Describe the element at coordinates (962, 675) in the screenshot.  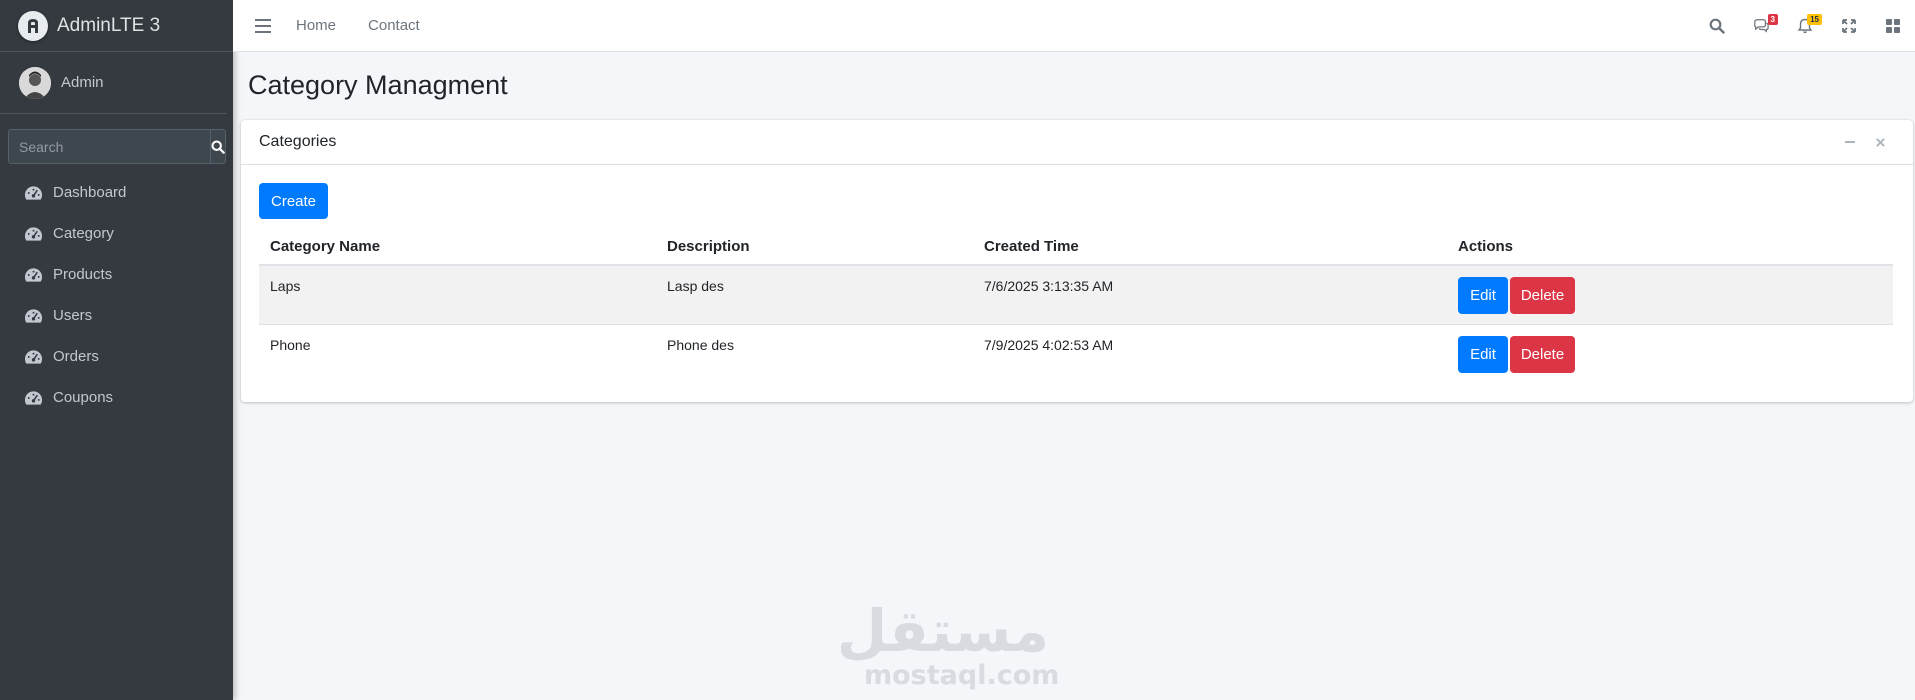
I see `watermark-latin-text: mostaql.com` at that location.